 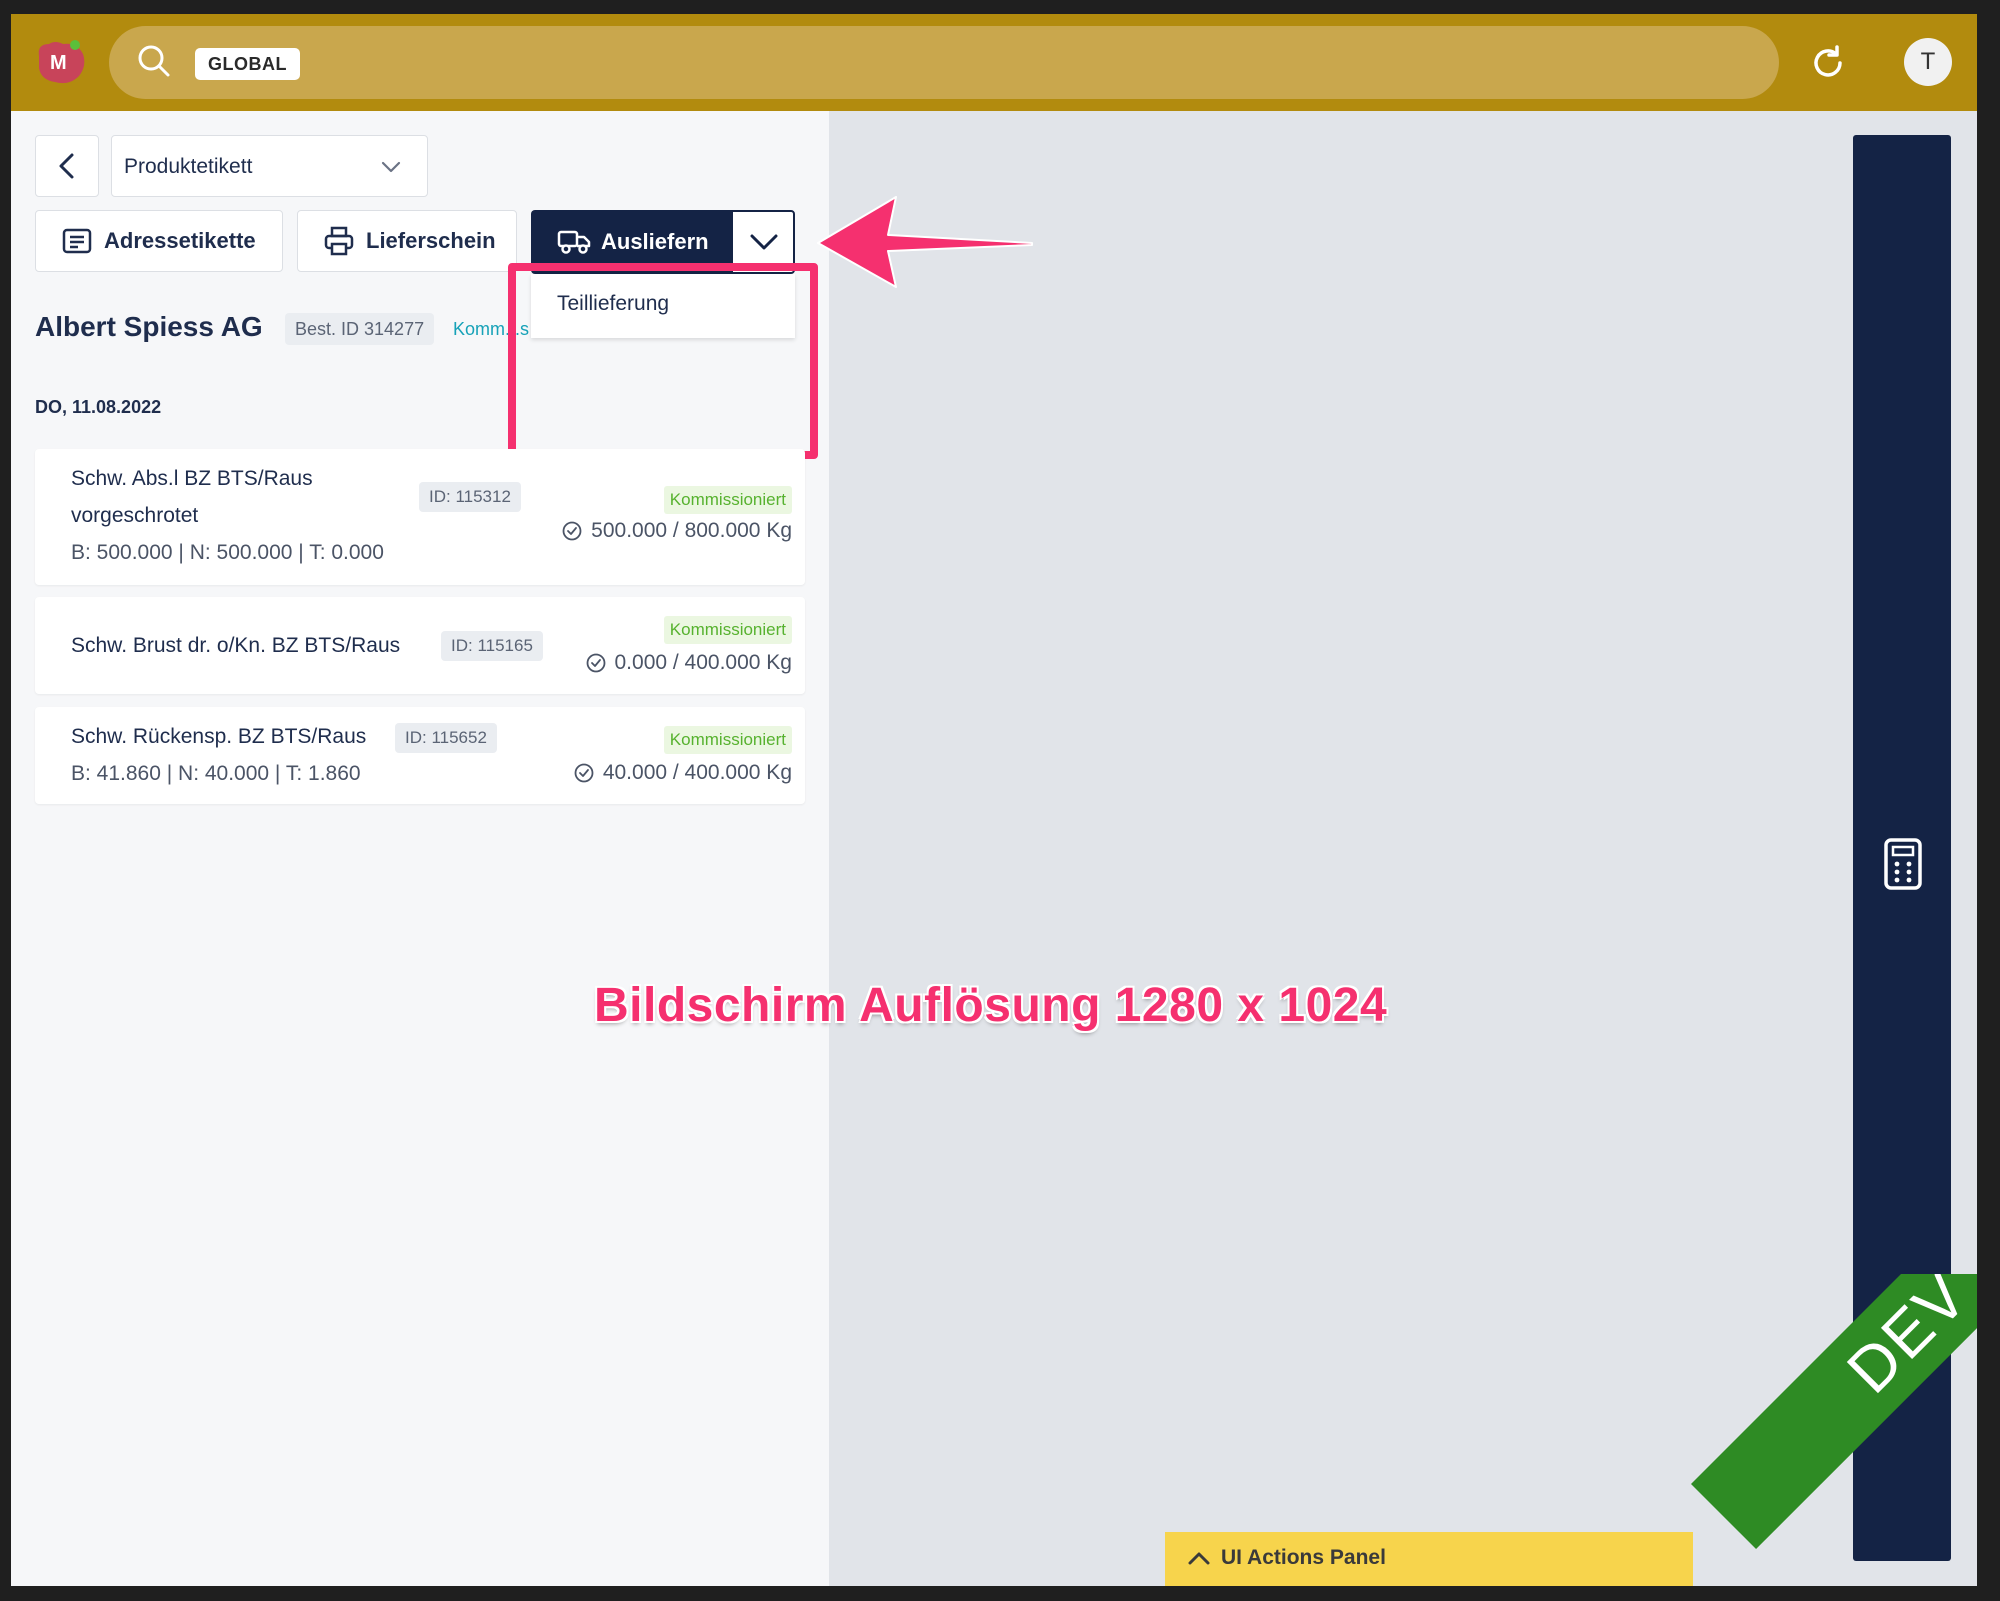 I want to click on item-quantity-value: 40.000 / 400.000 Kg, so click(x=697, y=772).